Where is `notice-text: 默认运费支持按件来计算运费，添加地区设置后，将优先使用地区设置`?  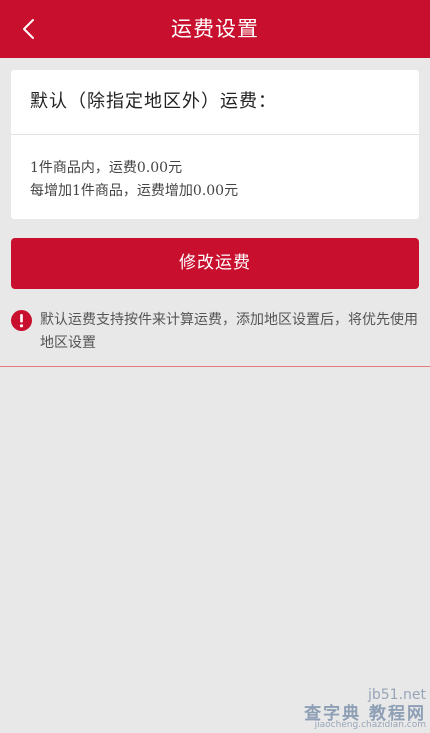 notice-text: 默认运费支持按件来计算运费，添加地区设置后，将优先使用地区设置 is located at coordinates (229, 331).